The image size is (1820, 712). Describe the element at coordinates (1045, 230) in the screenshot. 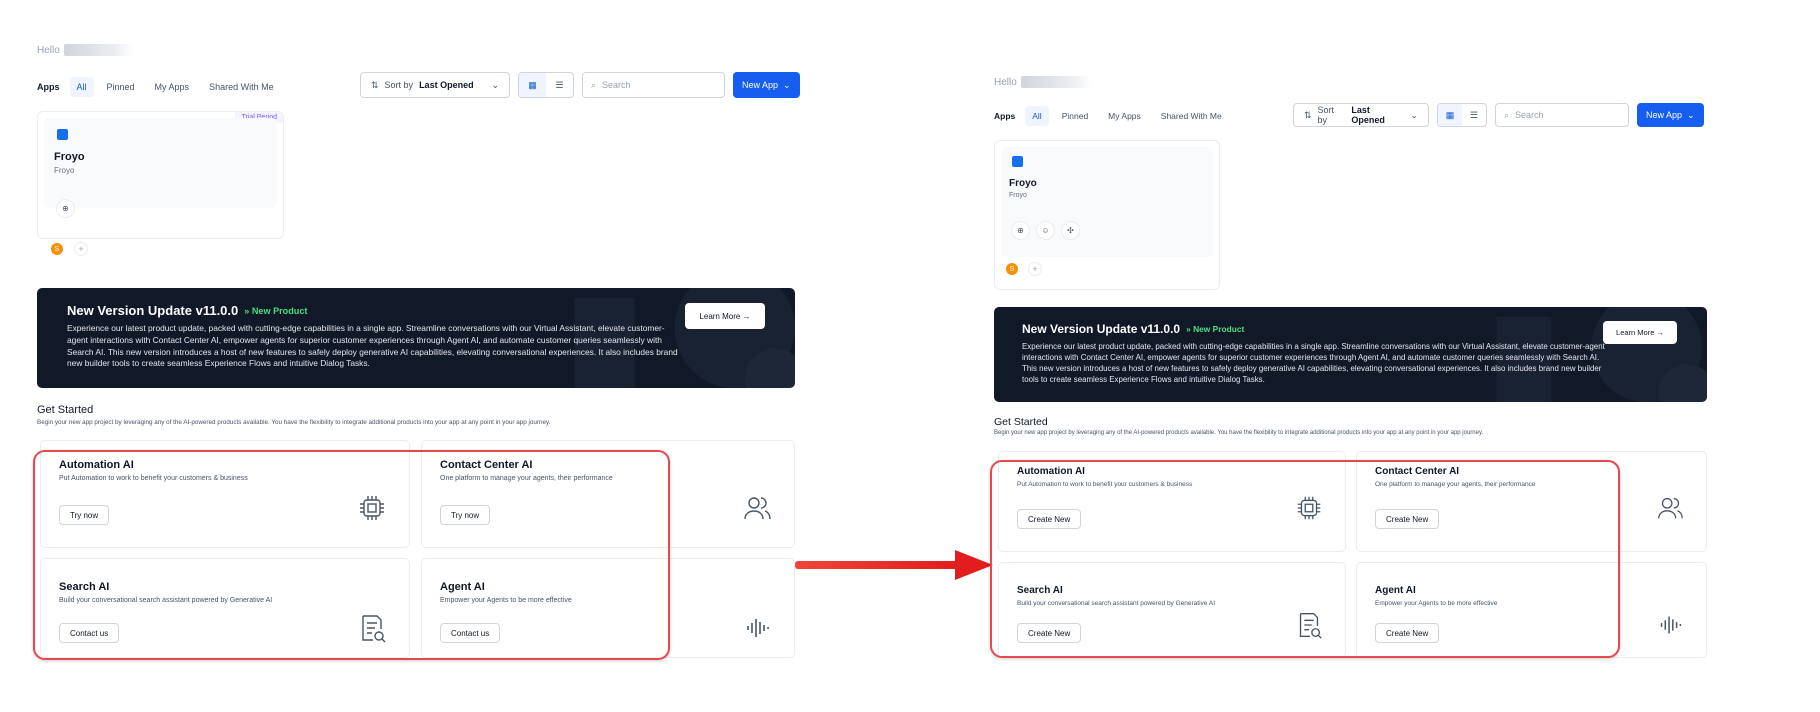

I see `user-icon: ☺` at that location.